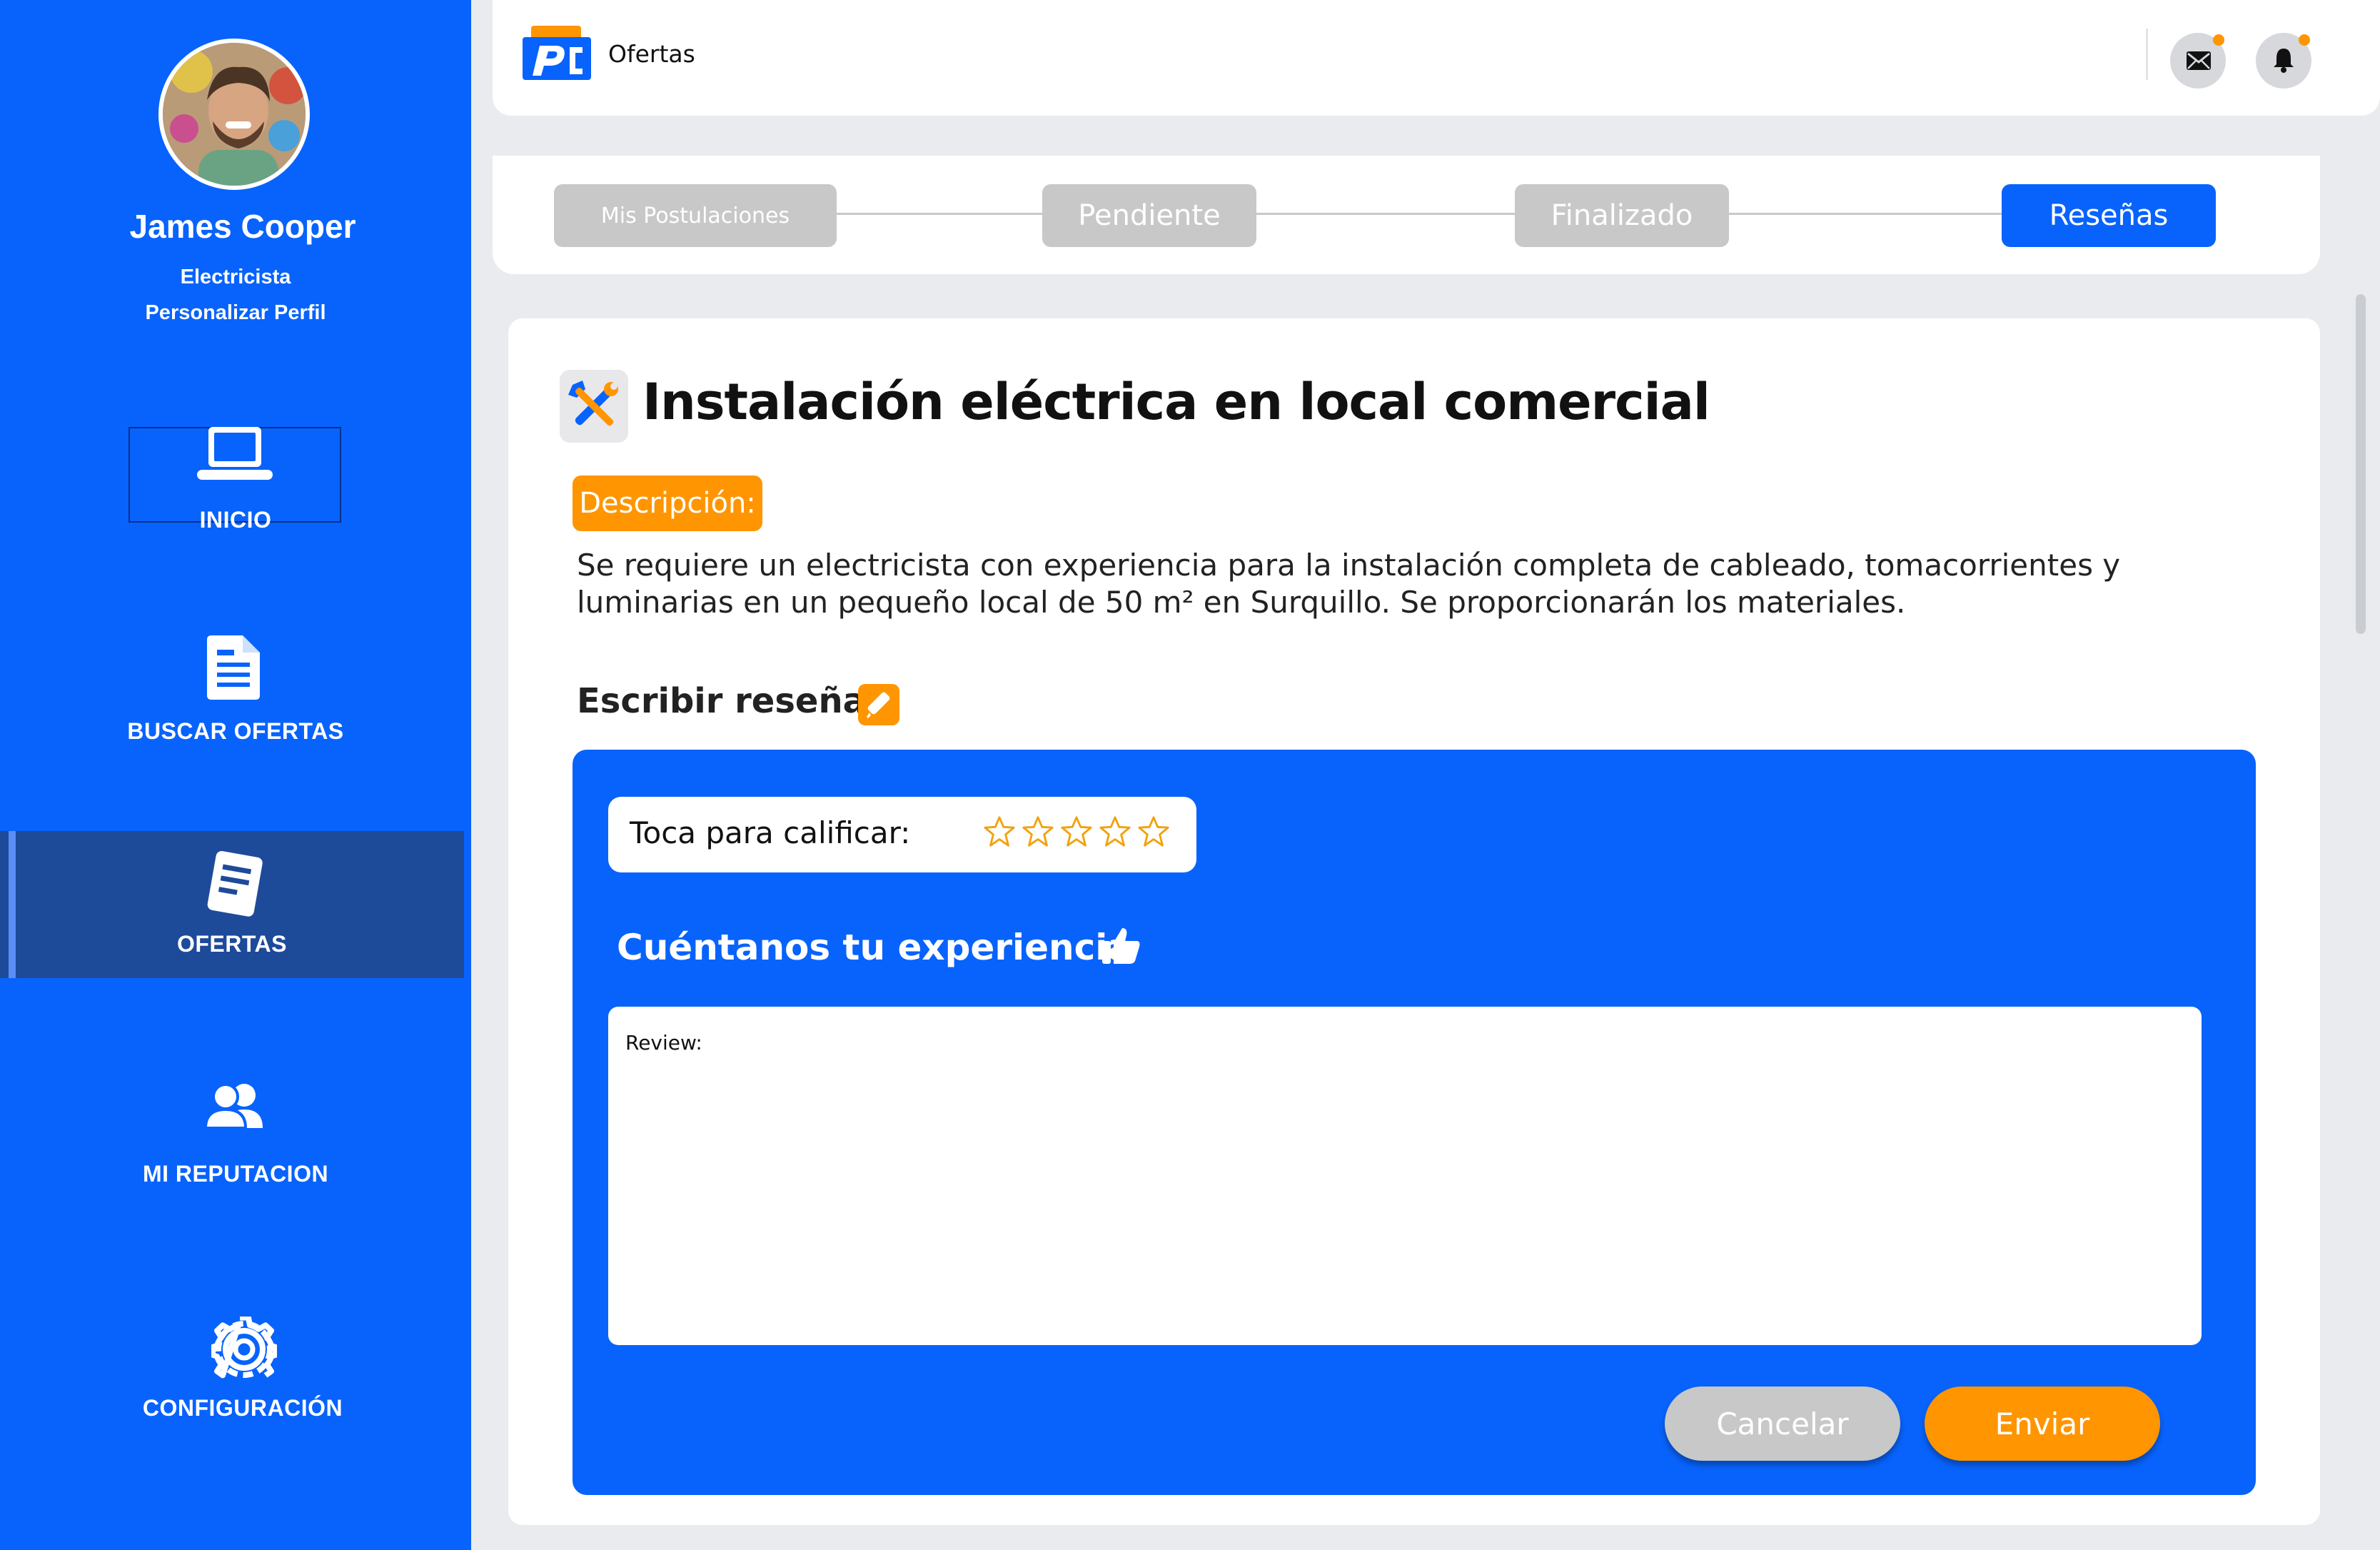 Image resolution: width=2380 pixels, height=1550 pixels. Describe the element at coordinates (1405, 1176) in the screenshot. I see `review-textarea: Review:` at that location.